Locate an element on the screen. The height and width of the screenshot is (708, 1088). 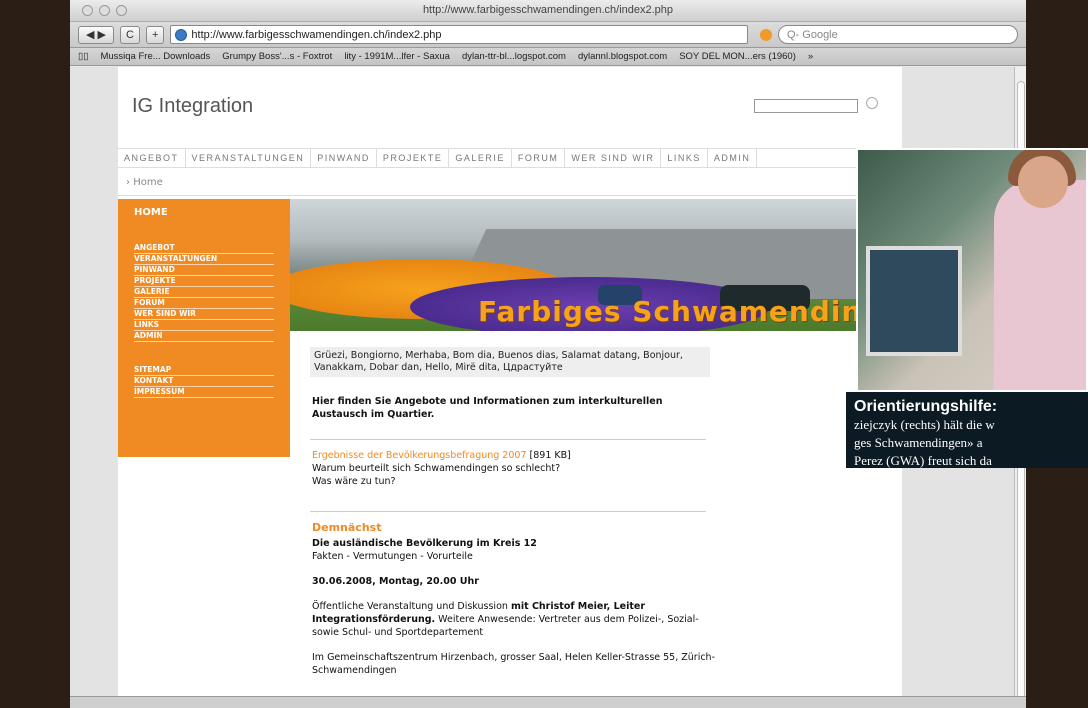
bookmark-item: SOY DEL MON...ers (1960) is located at coordinates (737, 56).